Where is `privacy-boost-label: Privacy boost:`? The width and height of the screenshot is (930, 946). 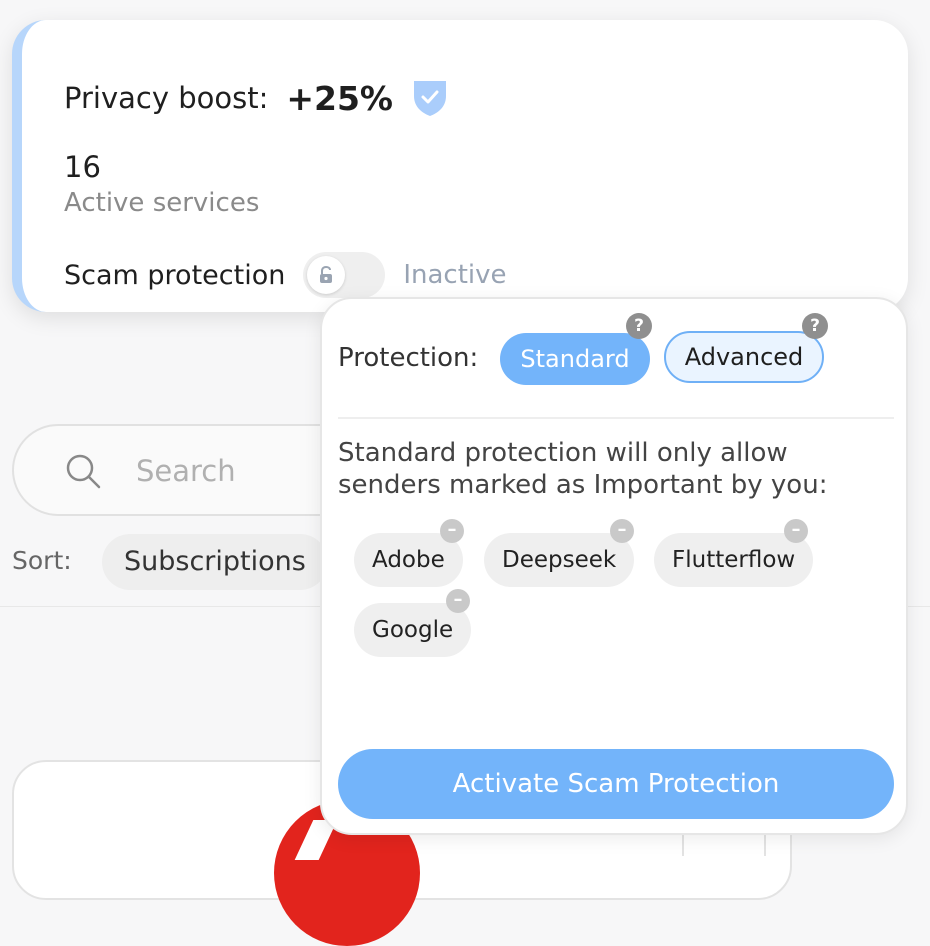 privacy-boost-label: Privacy boost: is located at coordinates (166, 98).